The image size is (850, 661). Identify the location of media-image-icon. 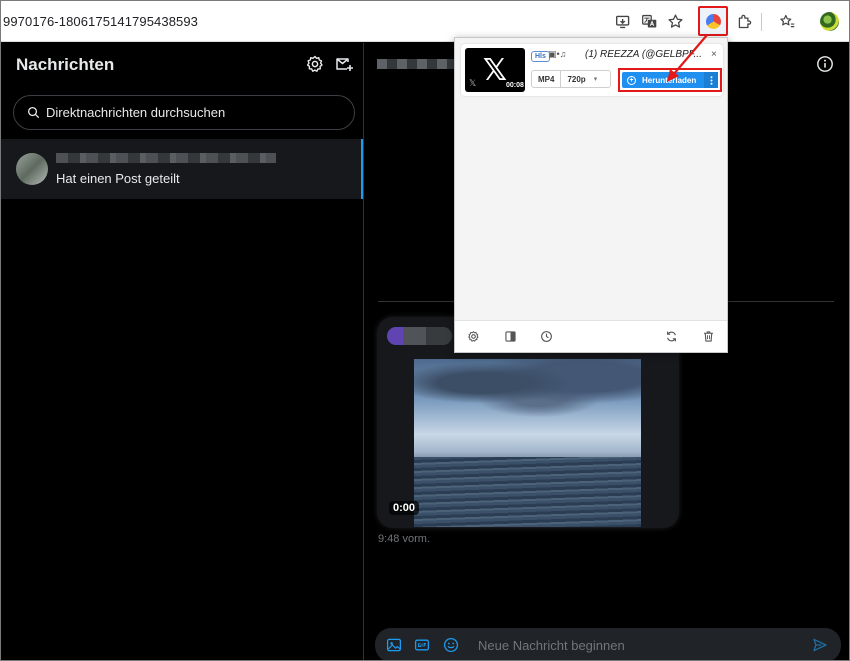
(394, 645).